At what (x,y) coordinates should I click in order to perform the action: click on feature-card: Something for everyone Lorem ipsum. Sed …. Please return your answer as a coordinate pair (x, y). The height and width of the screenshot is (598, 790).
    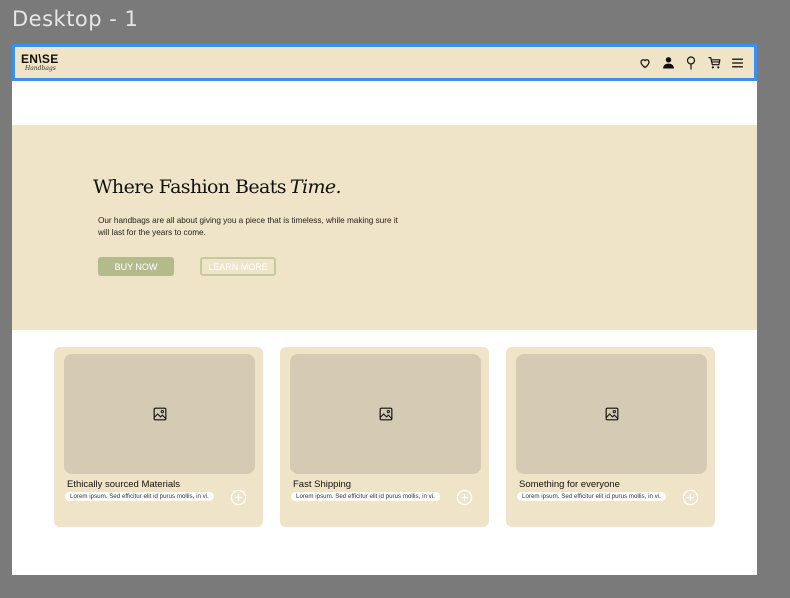
    Looking at the image, I should click on (610, 437).